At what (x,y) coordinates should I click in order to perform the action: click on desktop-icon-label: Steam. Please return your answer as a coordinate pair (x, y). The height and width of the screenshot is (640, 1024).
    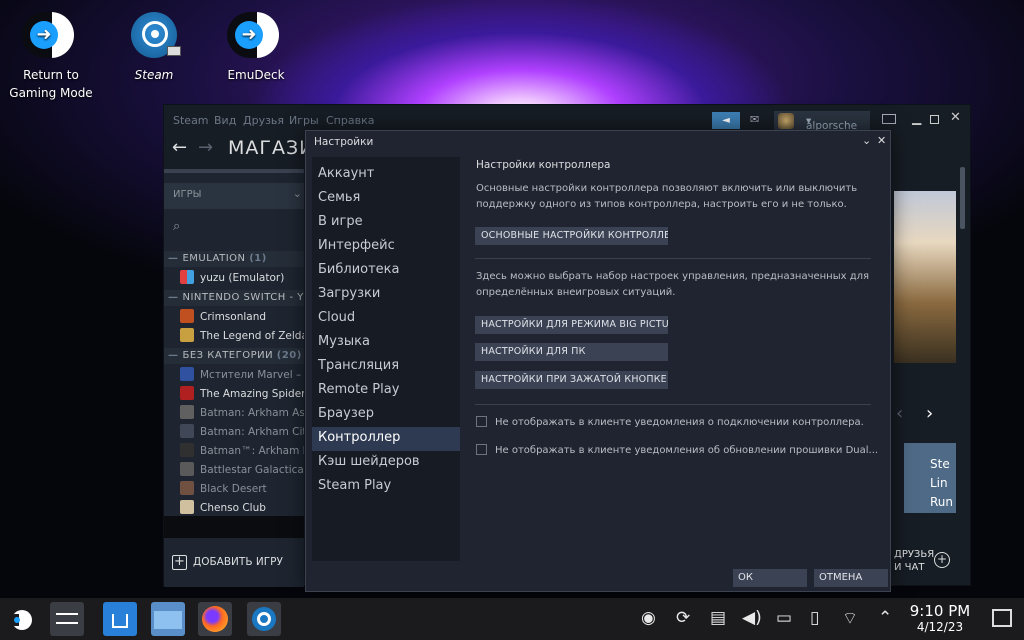
    Looking at the image, I should click on (154, 75).